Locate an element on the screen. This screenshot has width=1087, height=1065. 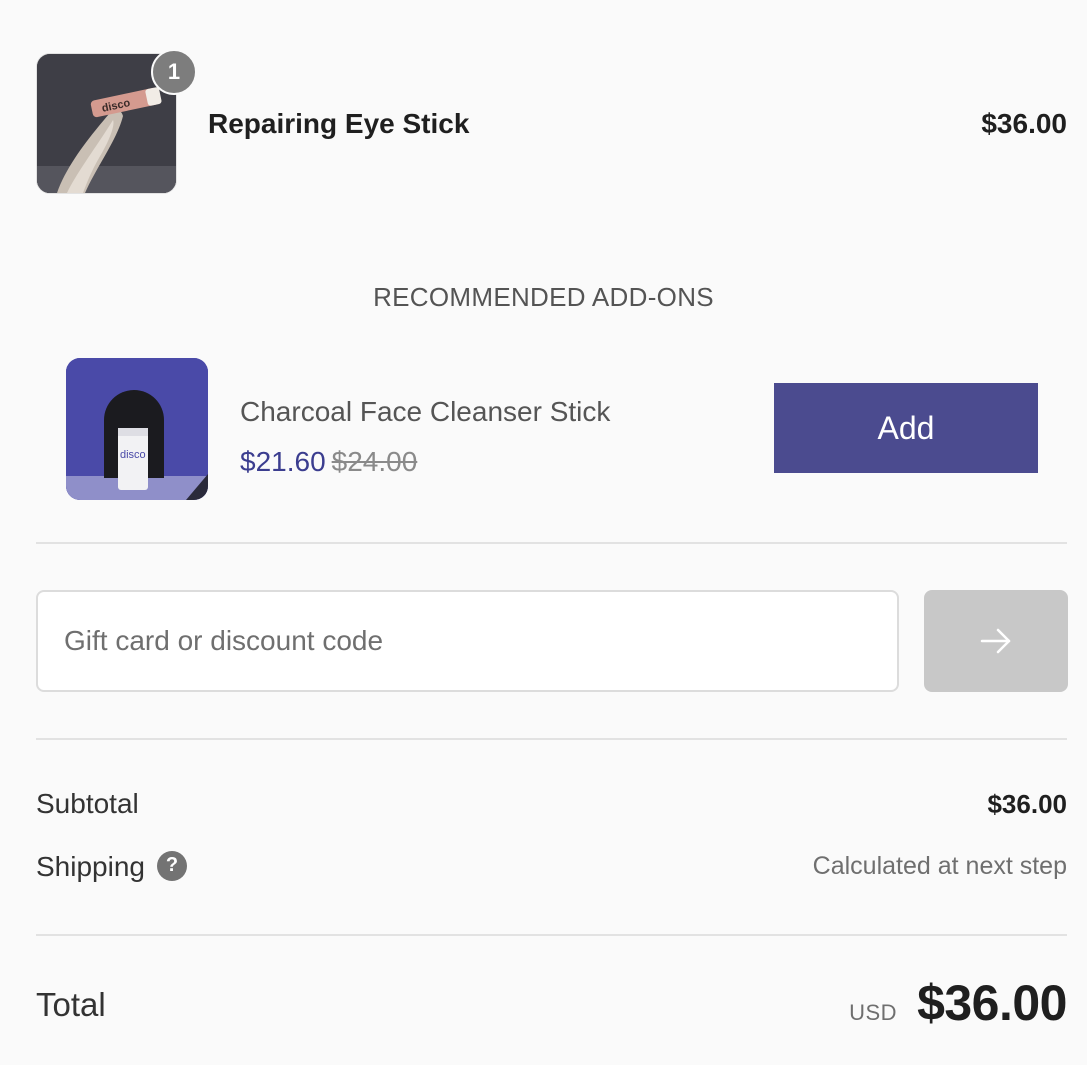
quantity-badge: 1 is located at coordinates (174, 72).